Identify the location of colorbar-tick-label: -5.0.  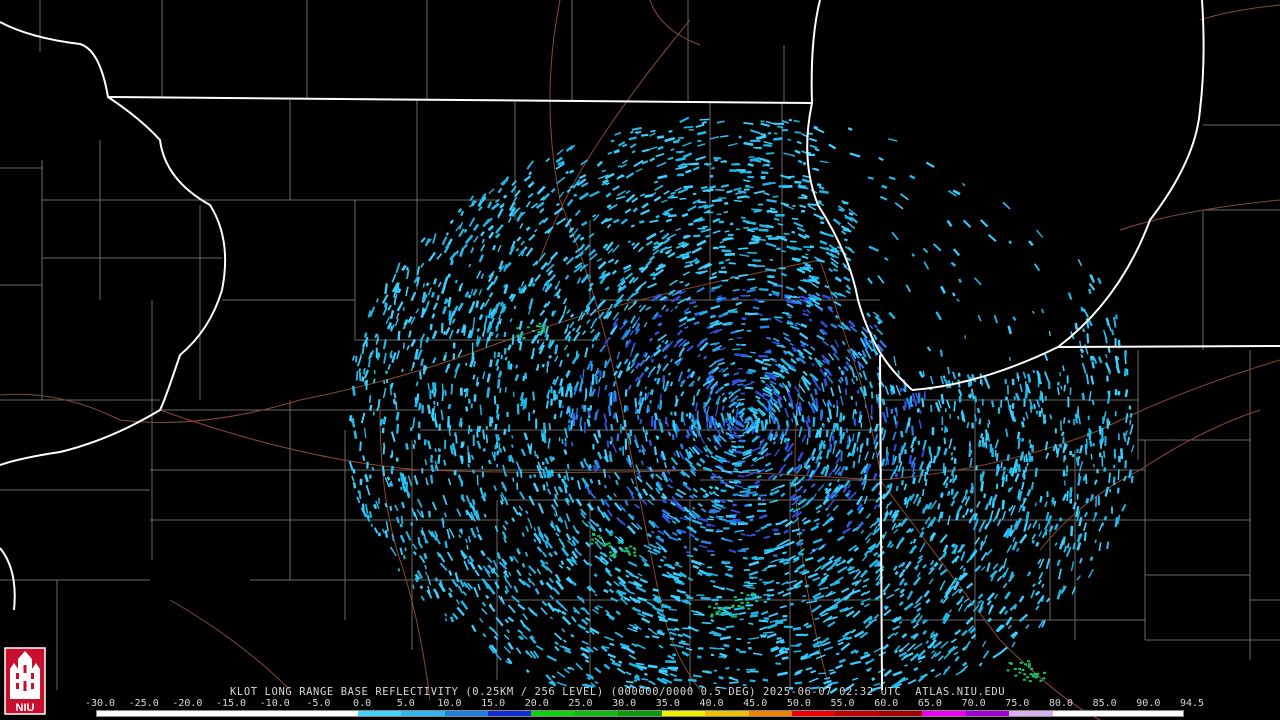
(318, 703).